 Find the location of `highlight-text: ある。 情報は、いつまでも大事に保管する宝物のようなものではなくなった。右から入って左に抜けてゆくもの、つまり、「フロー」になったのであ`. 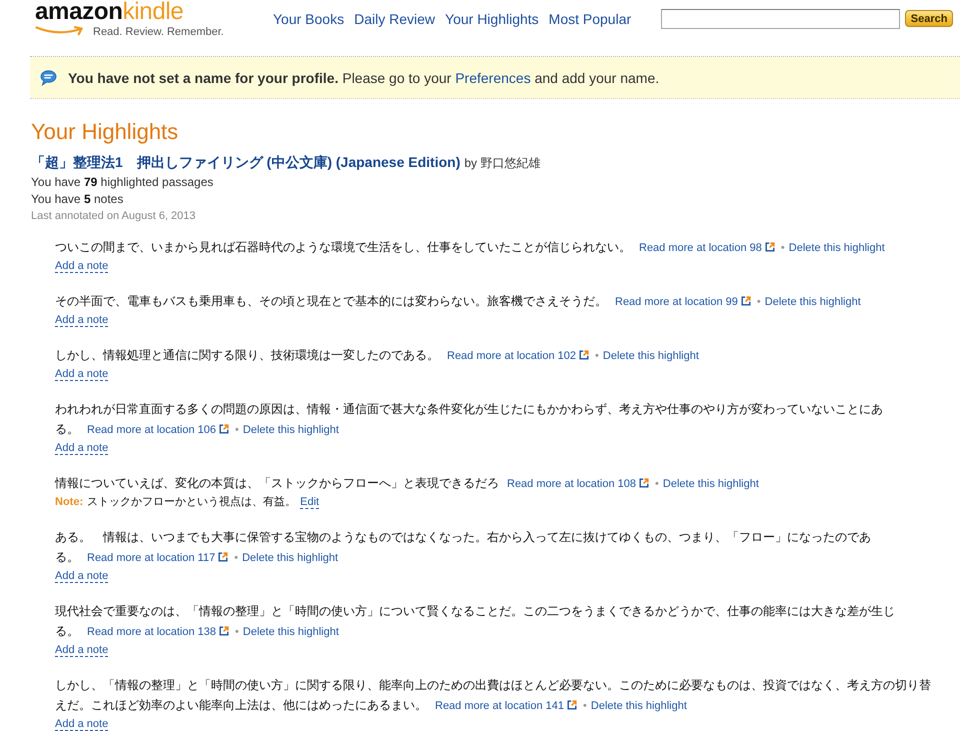

highlight-text: ある。 情報は、いつまでも大事に保管する宝物のようなものではなくなった。右から入って左に抜けてゆくもの、つまり、「フロー」になったのであ is located at coordinates (463, 537).